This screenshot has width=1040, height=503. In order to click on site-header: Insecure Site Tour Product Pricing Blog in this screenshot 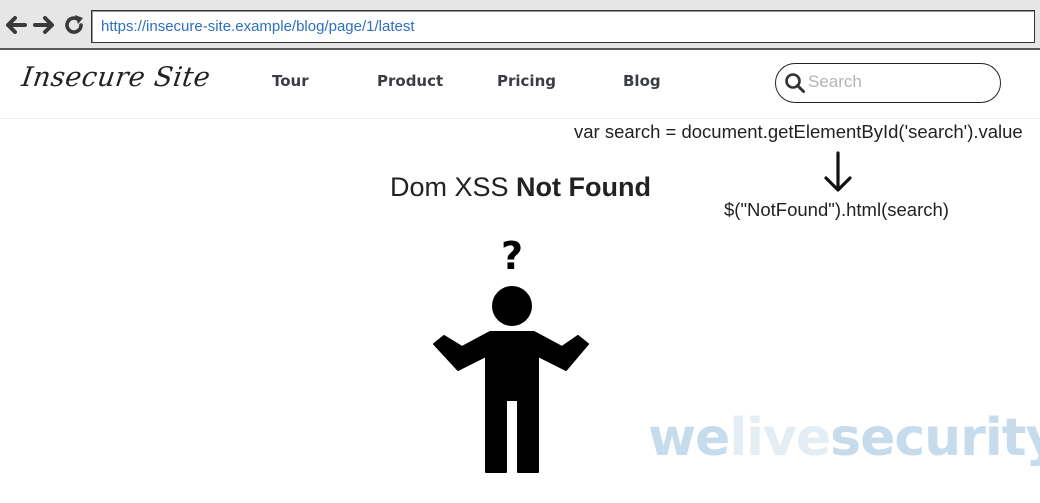, I will do `click(520, 84)`.